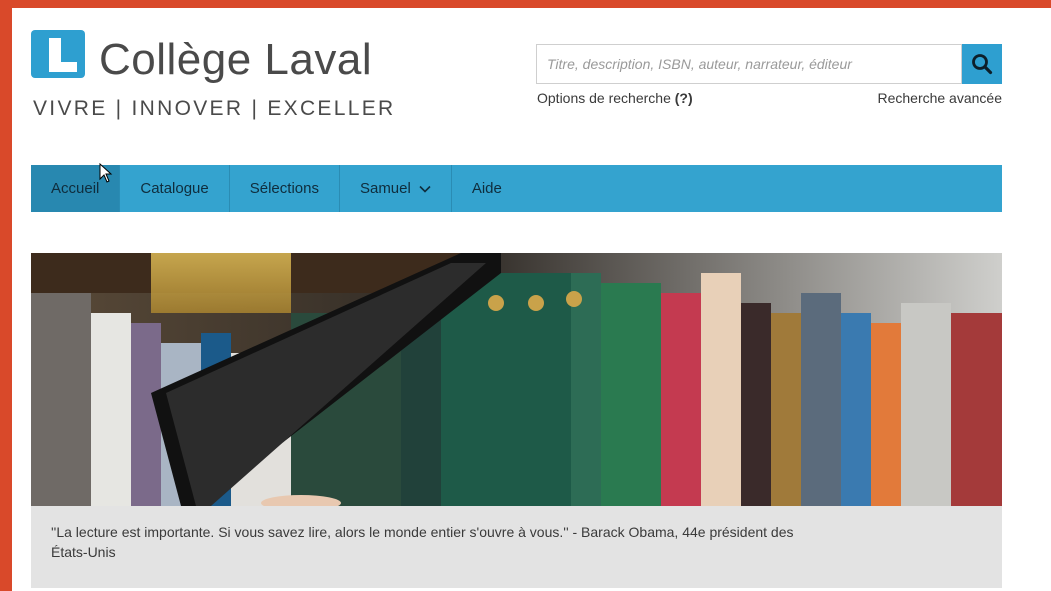  What do you see at coordinates (214, 108) in the screenshot?
I see `college-tagline: VIVRE | INNOVER | EXCELLER` at bounding box center [214, 108].